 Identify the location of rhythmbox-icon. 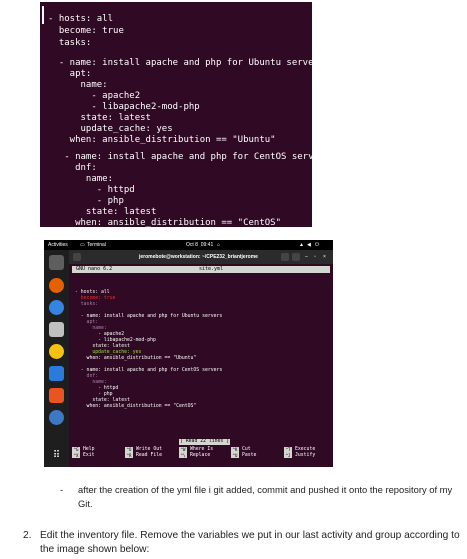
(56, 351).